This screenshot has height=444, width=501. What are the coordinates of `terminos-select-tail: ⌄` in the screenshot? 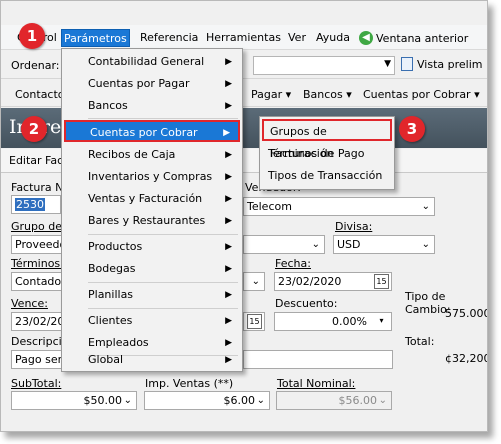 It's located at (254, 281).